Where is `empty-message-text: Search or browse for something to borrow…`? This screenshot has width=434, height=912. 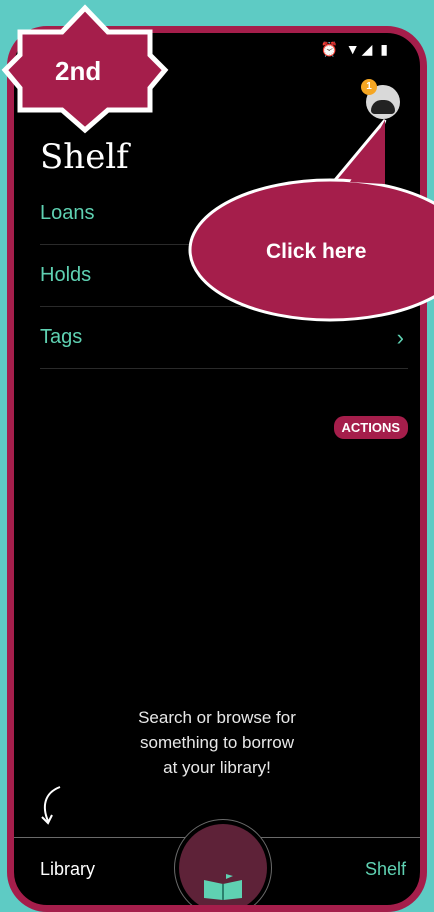
empty-message-text: Search or browse for something to borrow… is located at coordinates (217, 742).